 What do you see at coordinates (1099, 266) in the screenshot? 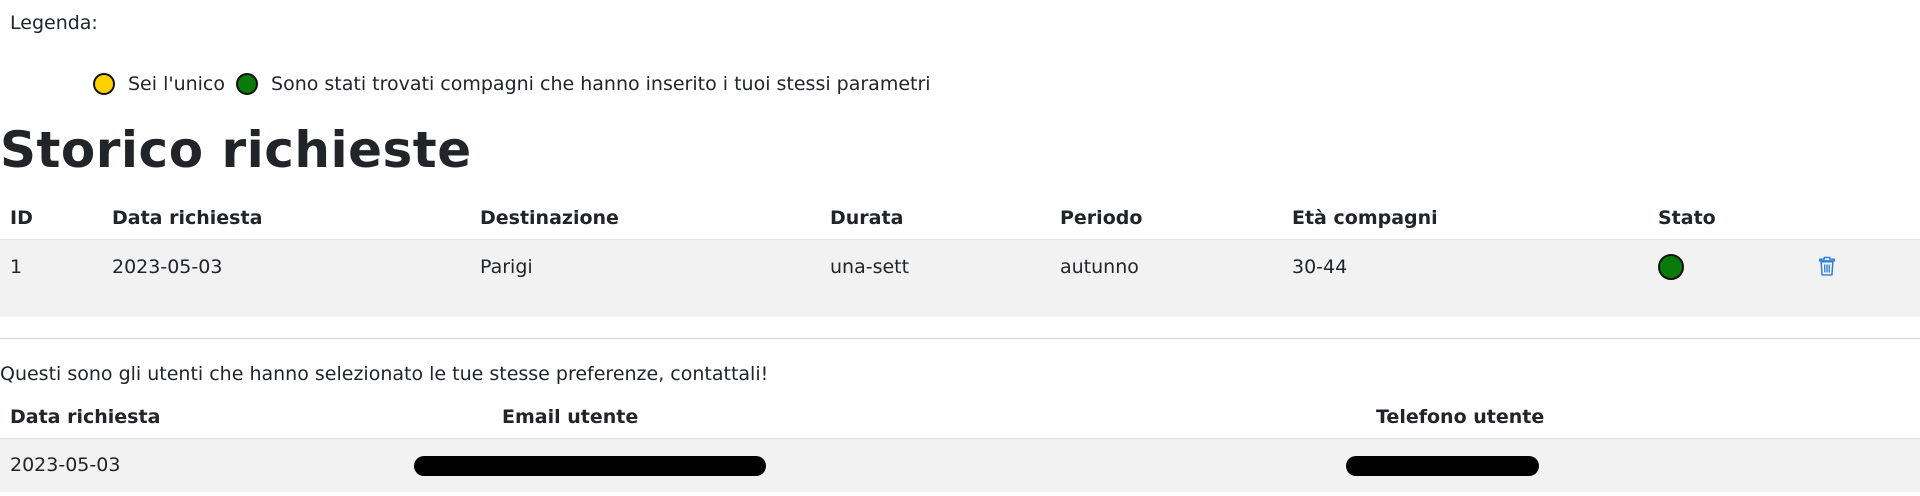
I see `cell-period: autunno` at bounding box center [1099, 266].